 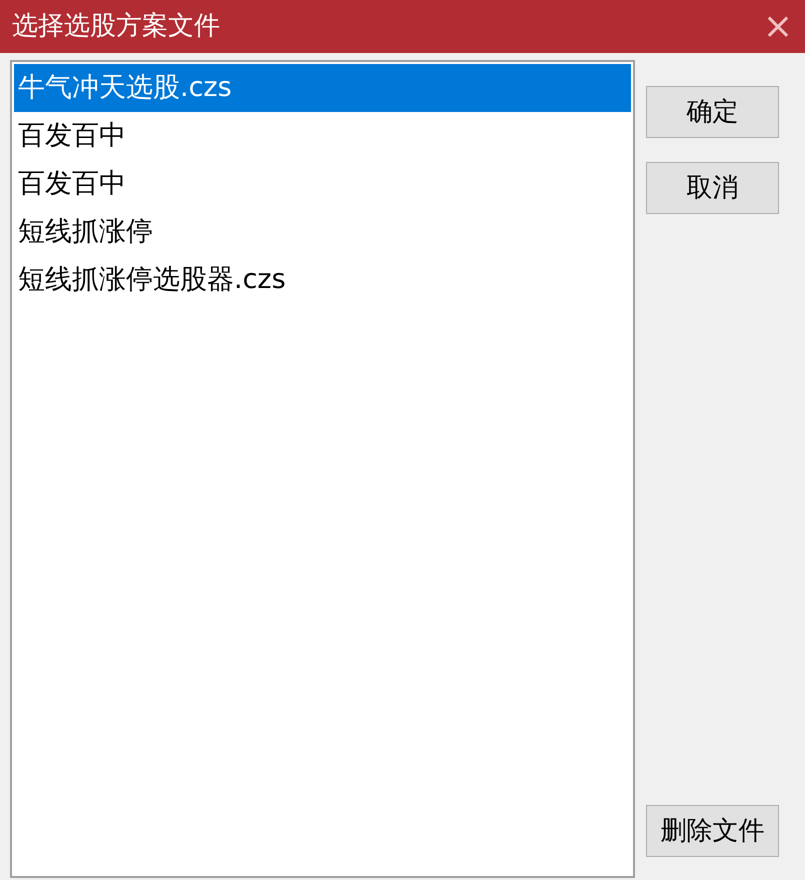 What do you see at coordinates (712, 188) in the screenshot?
I see `dialog-button: 取消` at bounding box center [712, 188].